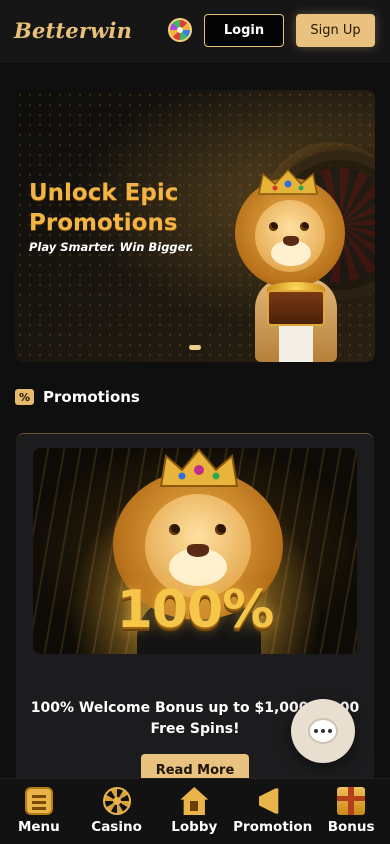 The image size is (390, 844). I want to click on nav-item-bonus: Bonus, so click(351, 811).